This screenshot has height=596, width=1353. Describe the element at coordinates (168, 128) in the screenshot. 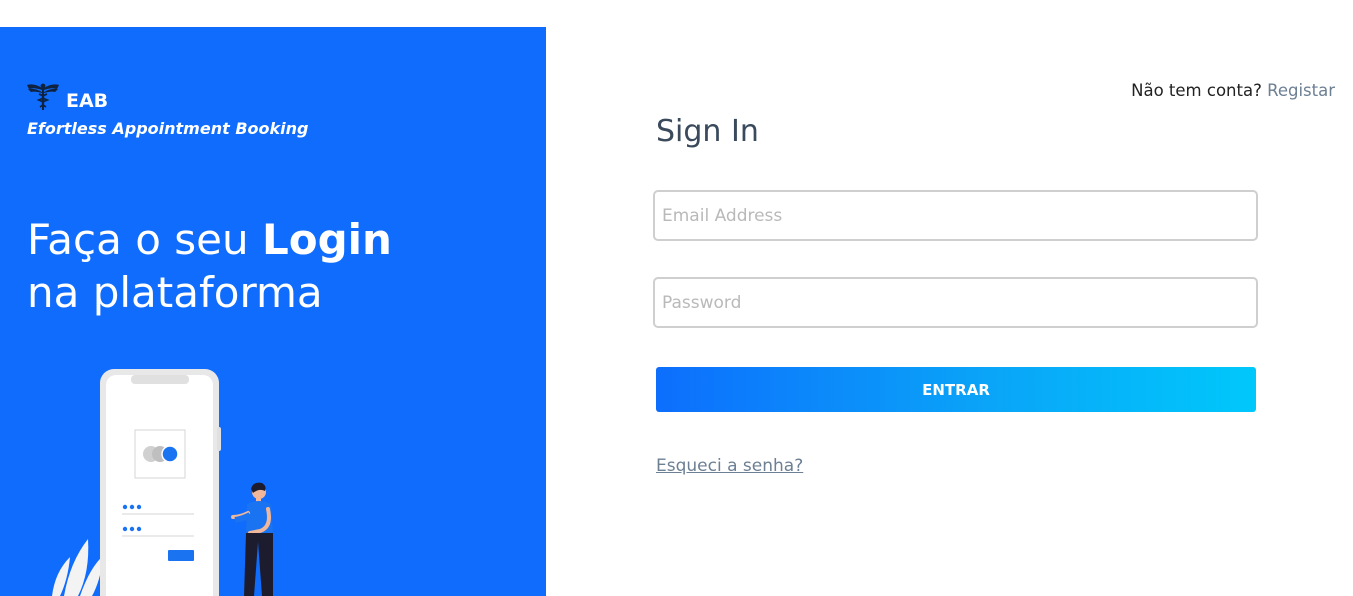

I see `brand-tagline: Efortless Appointment Booking` at that location.